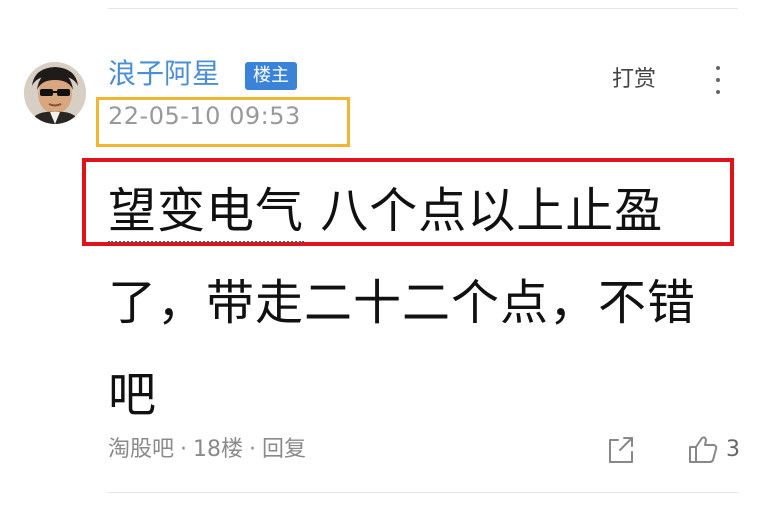 This screenshot has width=760, height=519. What do you see at coordinates (718, 80) in the screenshot?
I see `more-vertical-icon` at bounding box center [718, 80].